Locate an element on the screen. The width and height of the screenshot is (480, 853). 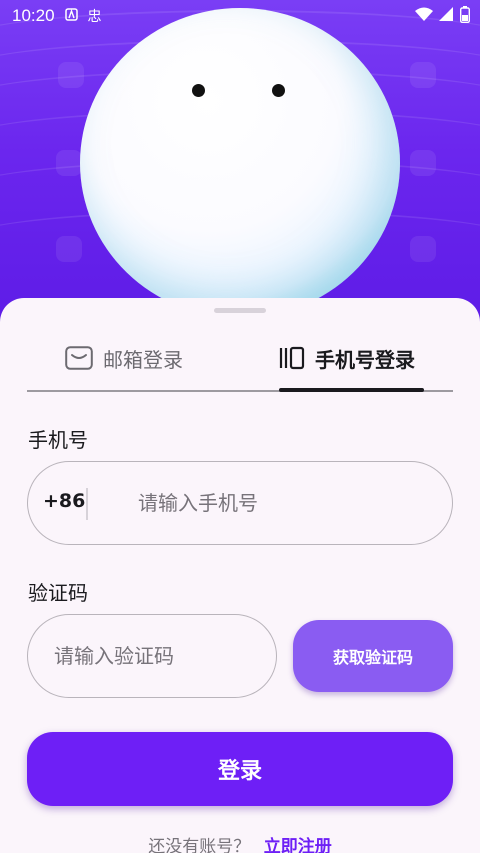
mascot-eye-left is located at coordinates (198, 90).